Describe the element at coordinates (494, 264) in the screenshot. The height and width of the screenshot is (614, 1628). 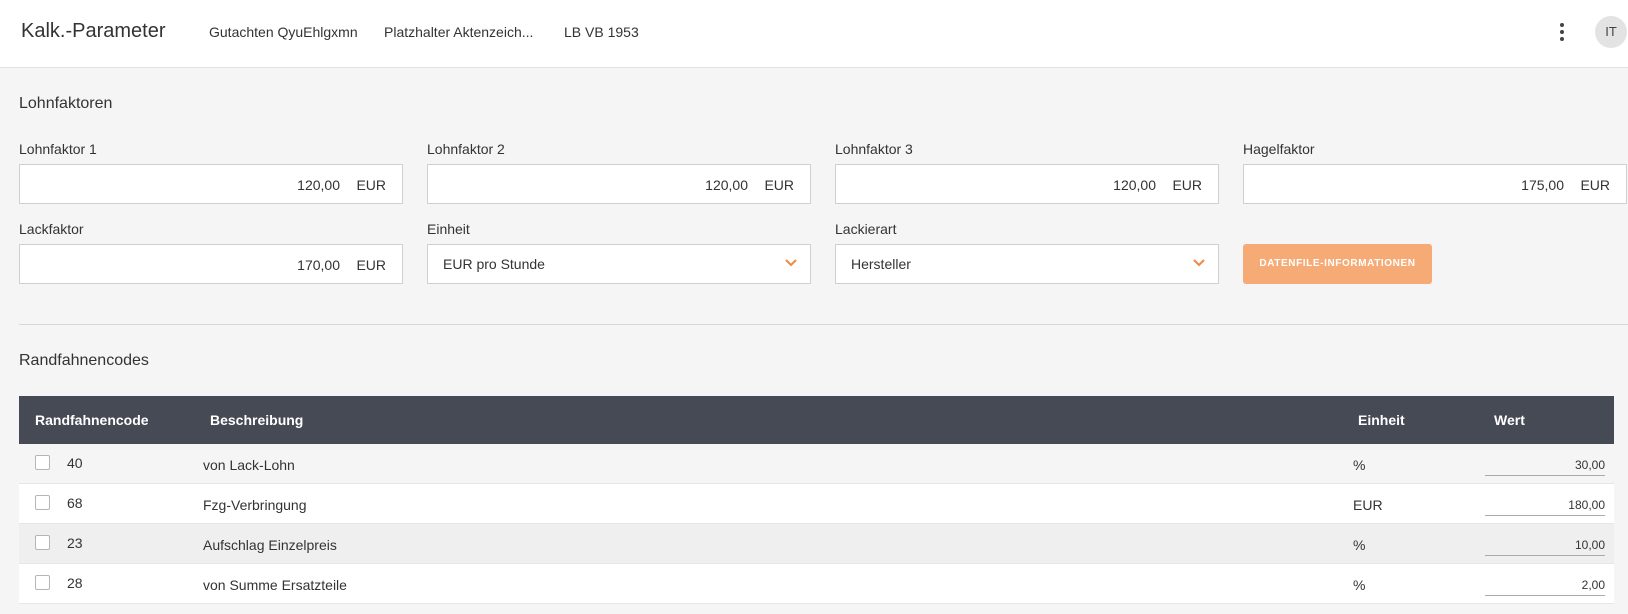
I see `selected-value: EUR pro Stunde` at that location.